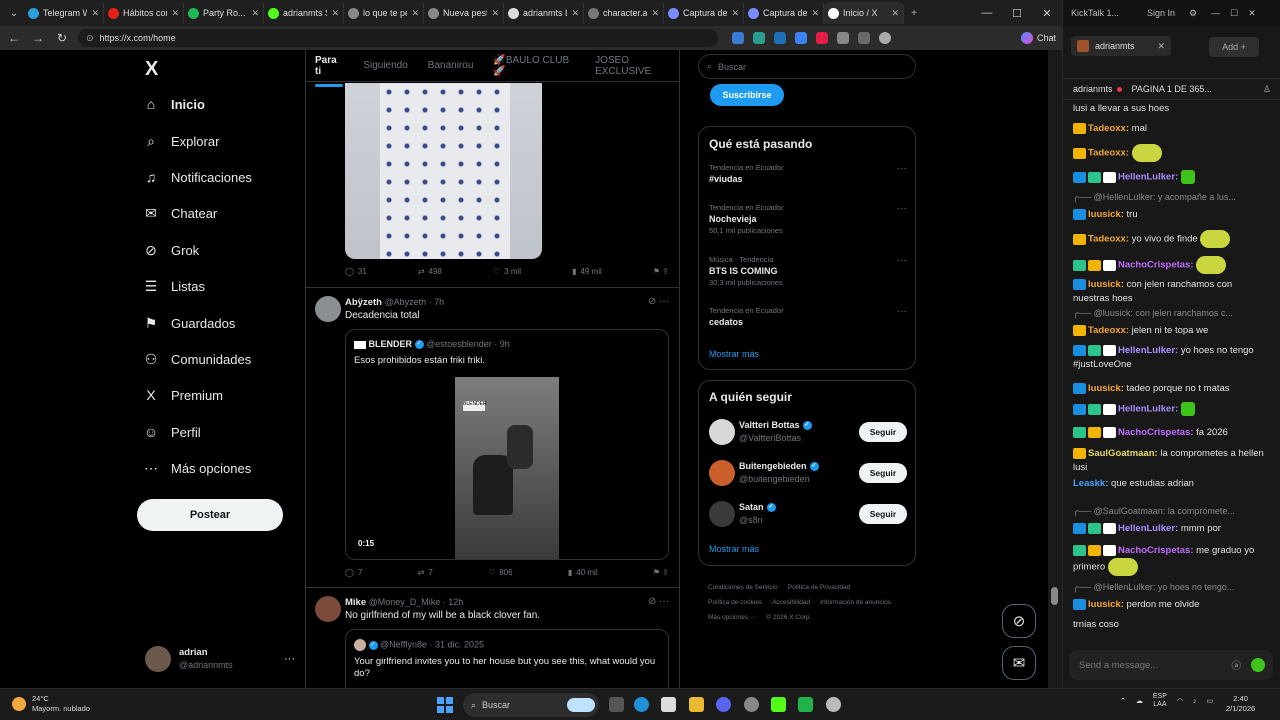  I want to click on nav-item-search: ⌕ Explorar, so click(181, 141).